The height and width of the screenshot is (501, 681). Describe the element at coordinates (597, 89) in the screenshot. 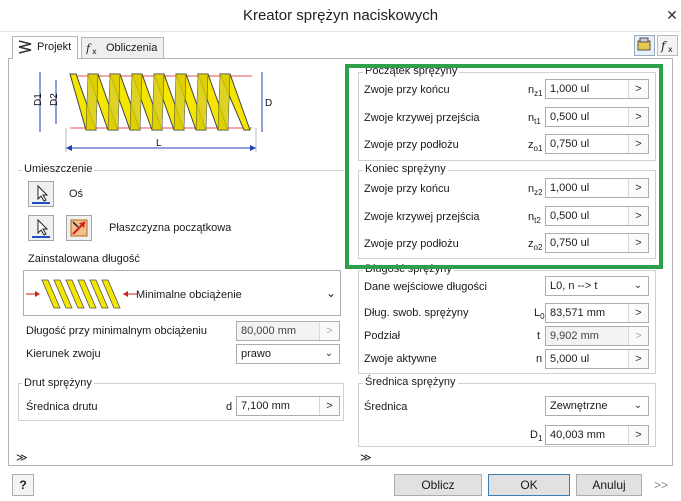

I see `spring-start-row-field: 1,000 ul >` at that location.